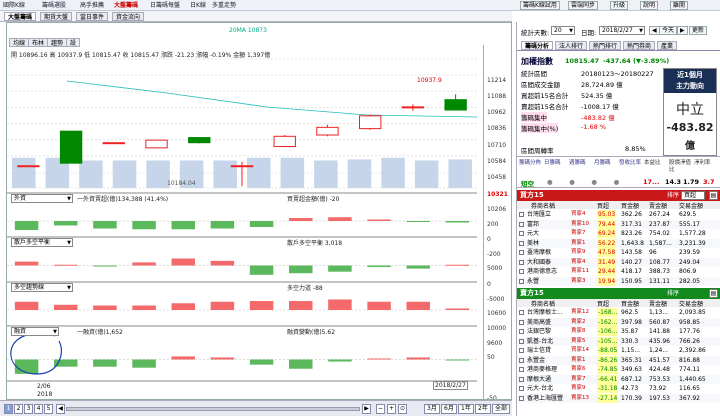 The height and width of the screenshot is (416, 720). Describe the element at coordinates (618, 262) in the screenshot. I see `table-row: 大和國泰 賣家4 31.49 140.27 108.77 249.04` at that location.